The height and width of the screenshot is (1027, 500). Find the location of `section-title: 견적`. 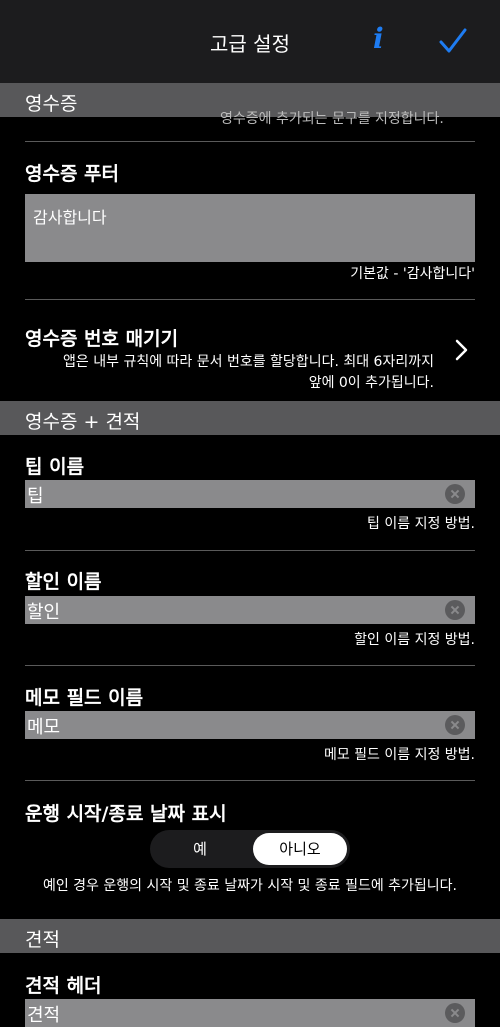

section-title: 견적 is located at coordinates (42, 940).